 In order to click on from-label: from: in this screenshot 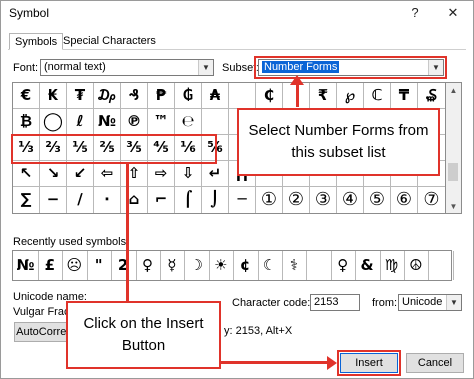, I will do `click(385, 303)`.